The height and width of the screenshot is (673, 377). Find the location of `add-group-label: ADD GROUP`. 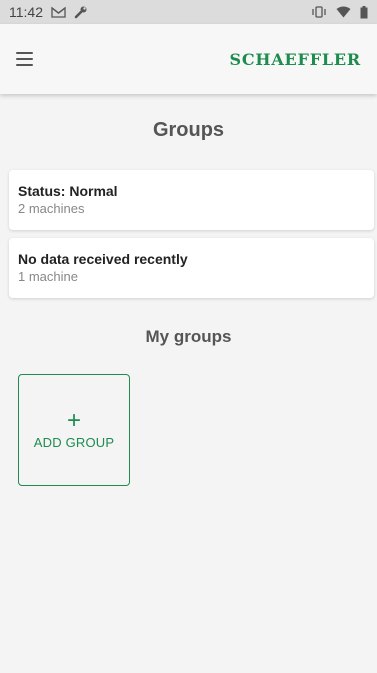

add-group-label: ADD GROUP is located at coordinates (74, 442).